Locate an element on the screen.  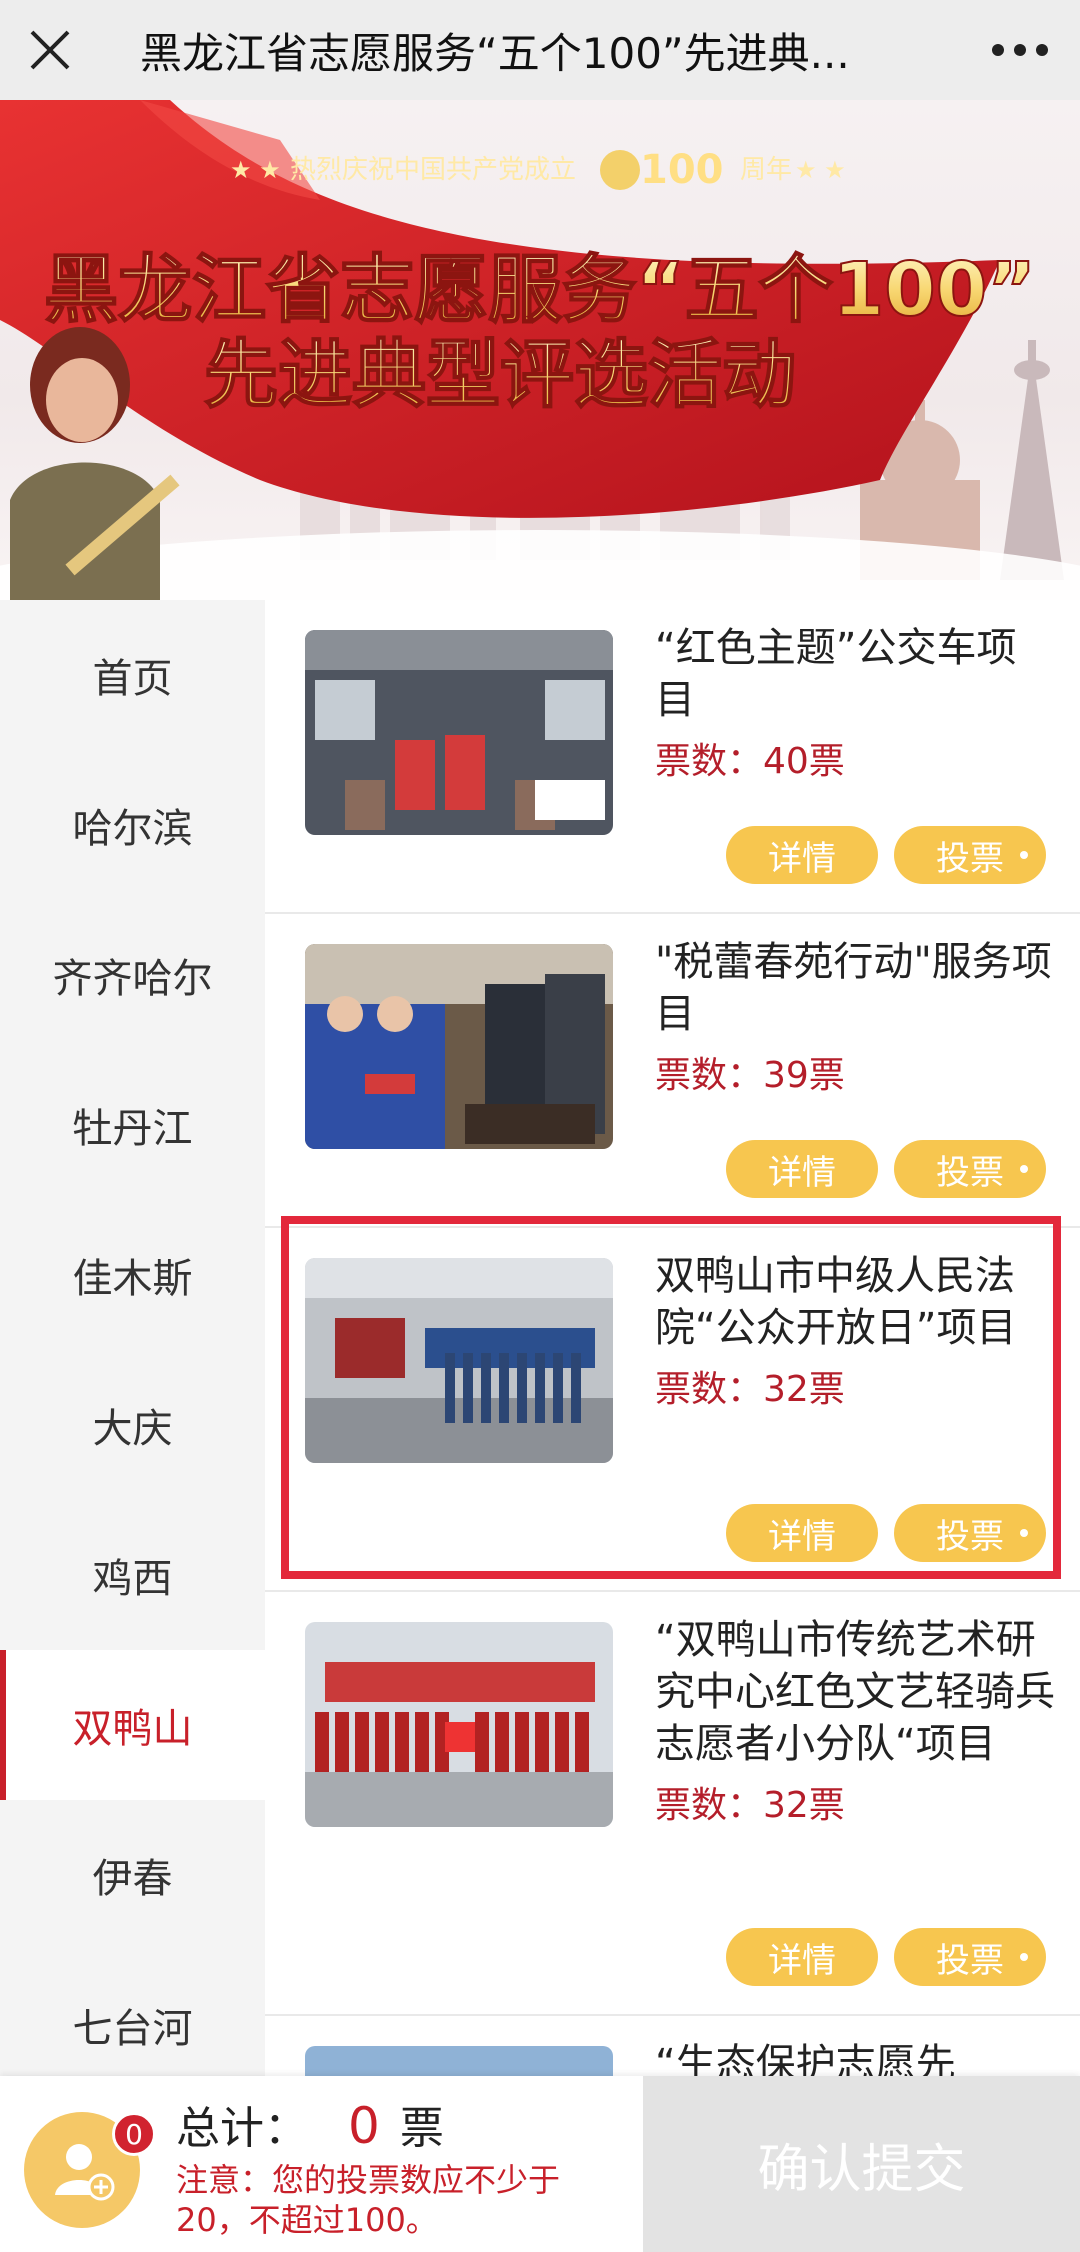
anniversary-suffix: 周年 is located at coordinates (766, 170).